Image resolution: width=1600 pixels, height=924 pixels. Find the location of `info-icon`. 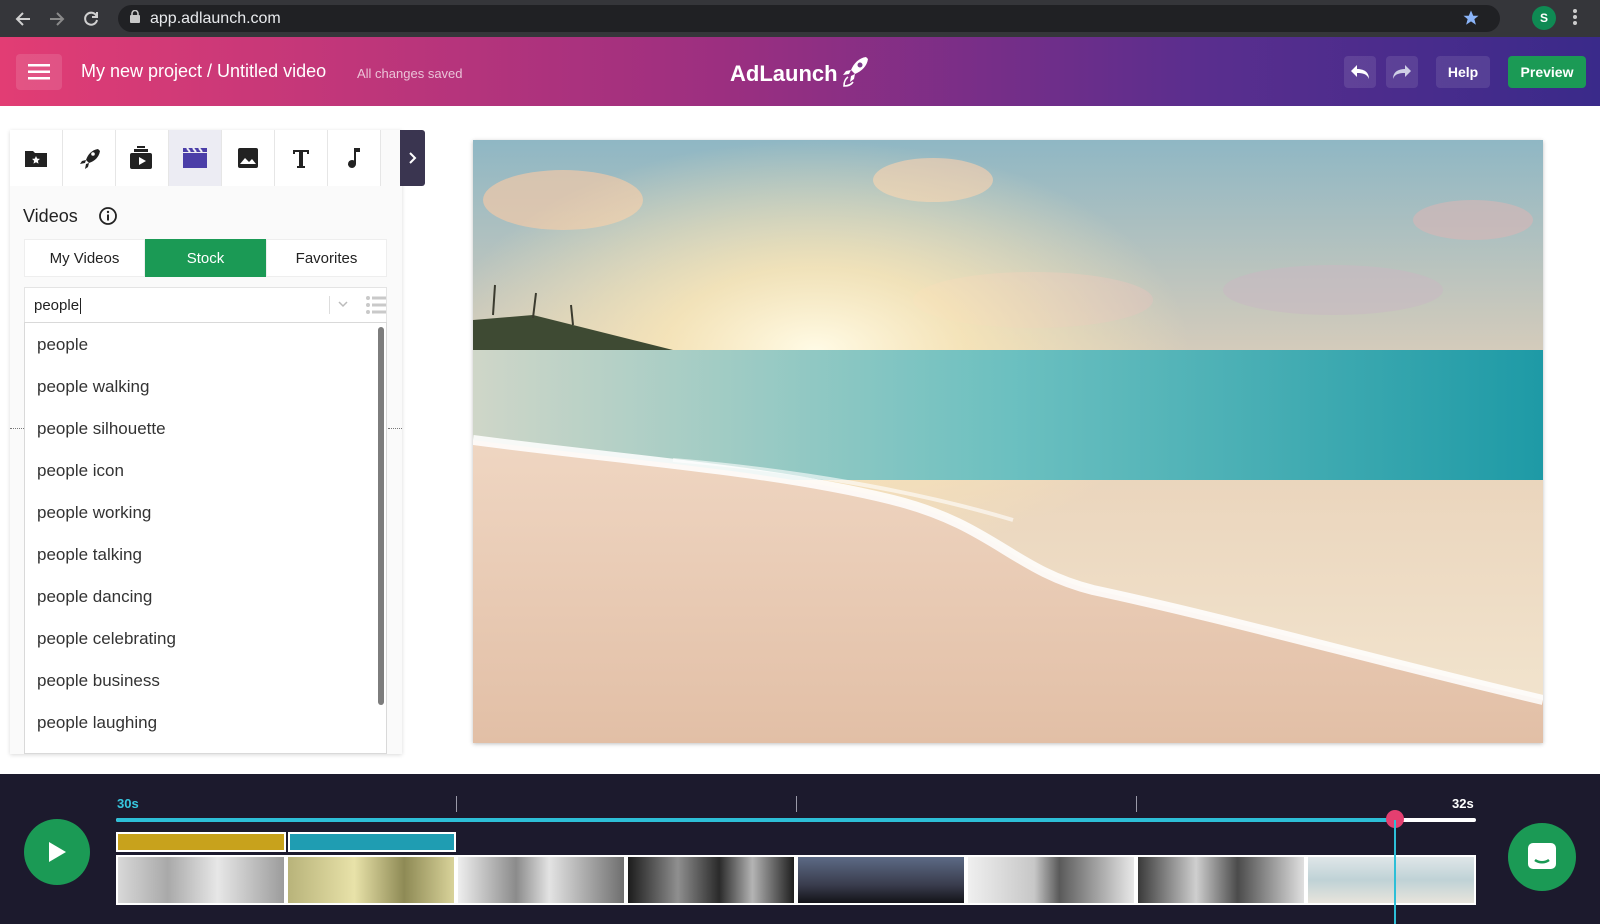

info-icon is located at coordinates (108, 218).